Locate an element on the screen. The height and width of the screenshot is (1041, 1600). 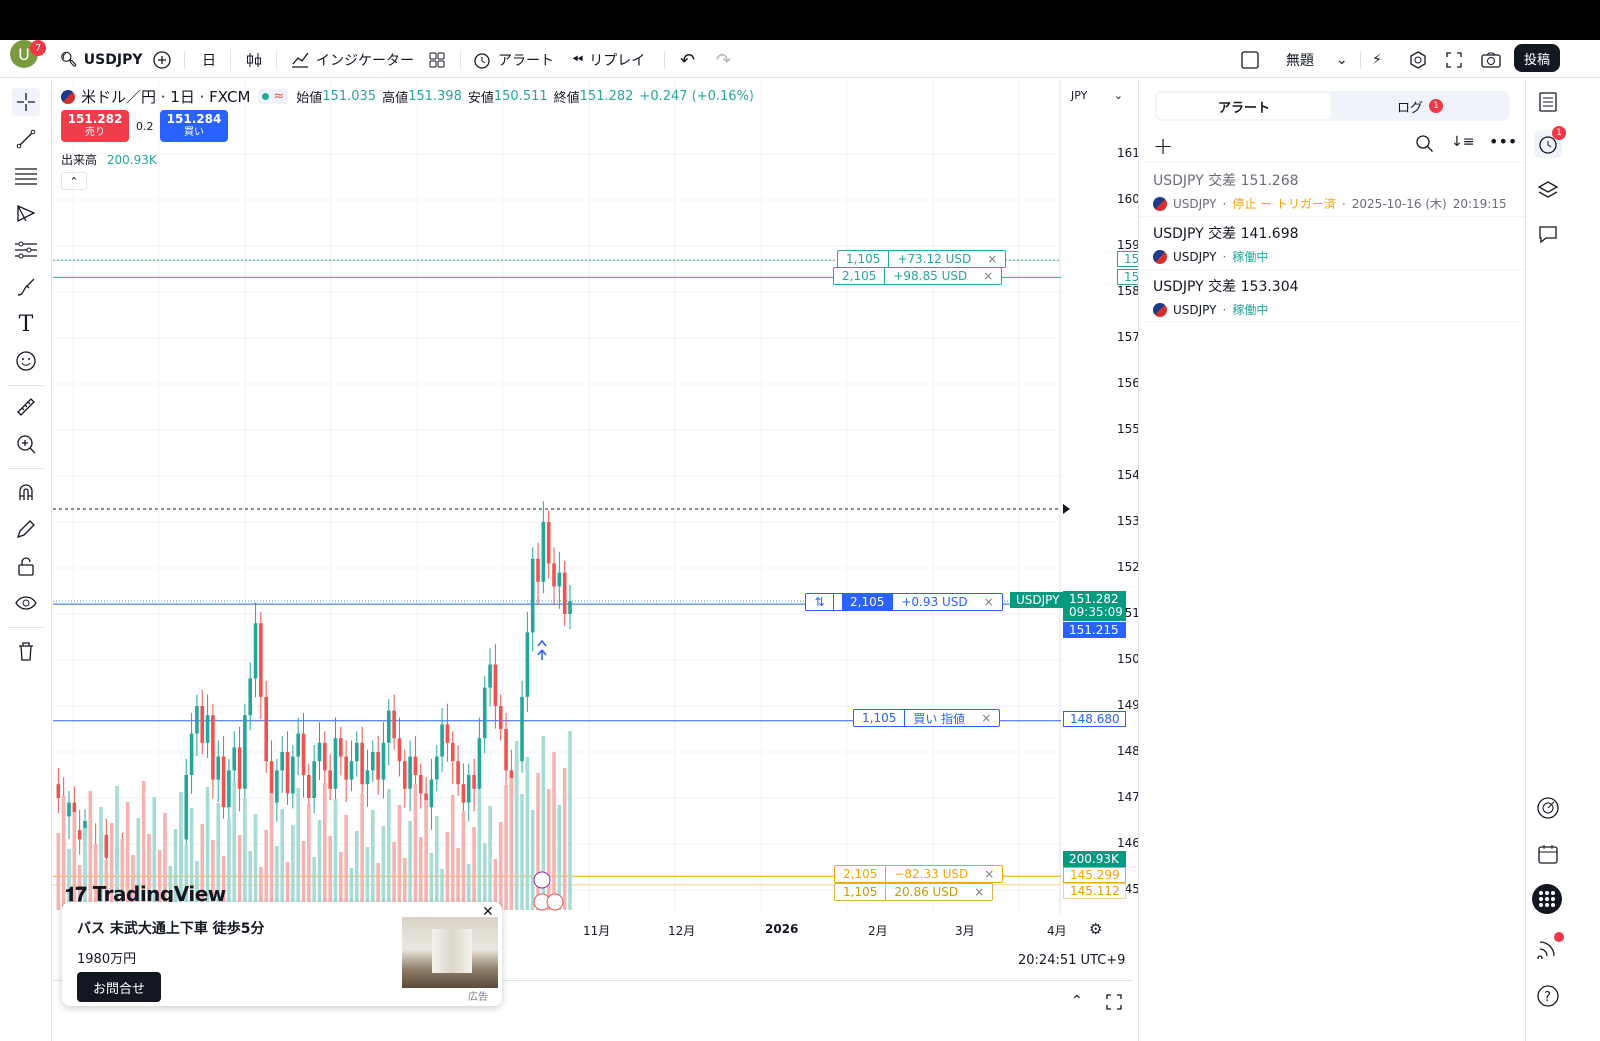
stop-loss-order-2: 1,105 20.86 USD × is located at coordinates (914, 892).